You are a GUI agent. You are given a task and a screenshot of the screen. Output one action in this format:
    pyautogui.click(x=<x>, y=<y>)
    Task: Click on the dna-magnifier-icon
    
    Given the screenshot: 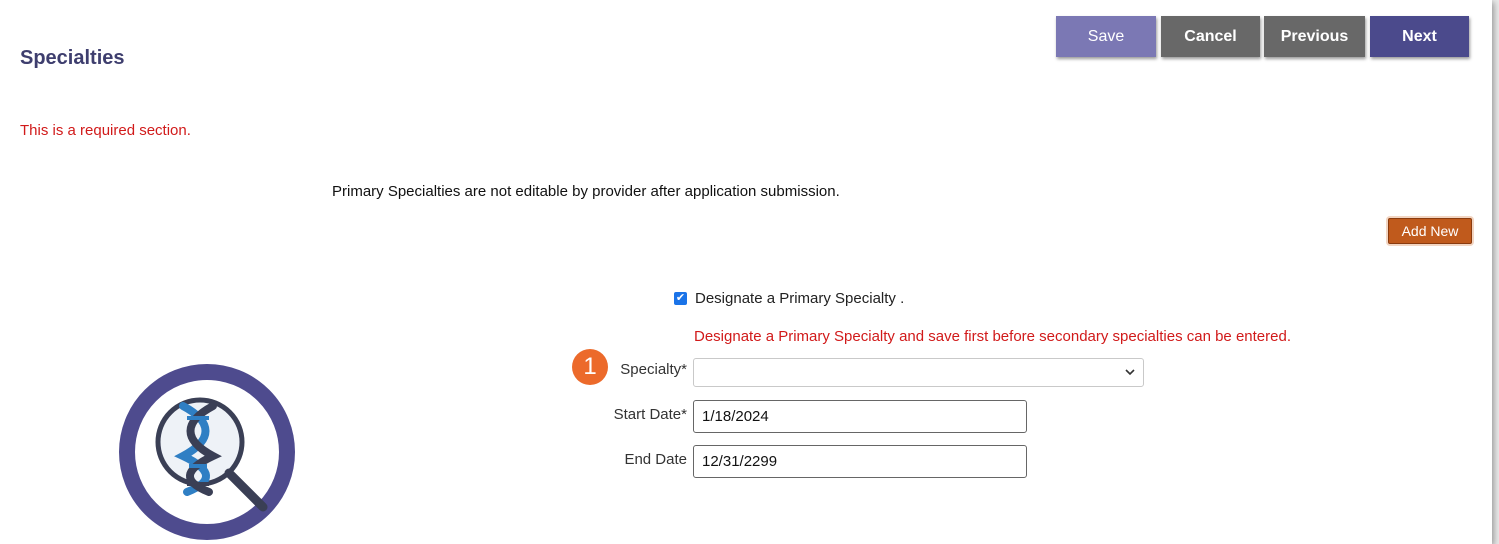 What is the action you would take?
    pyautogui.click(x=207, y=452)
    